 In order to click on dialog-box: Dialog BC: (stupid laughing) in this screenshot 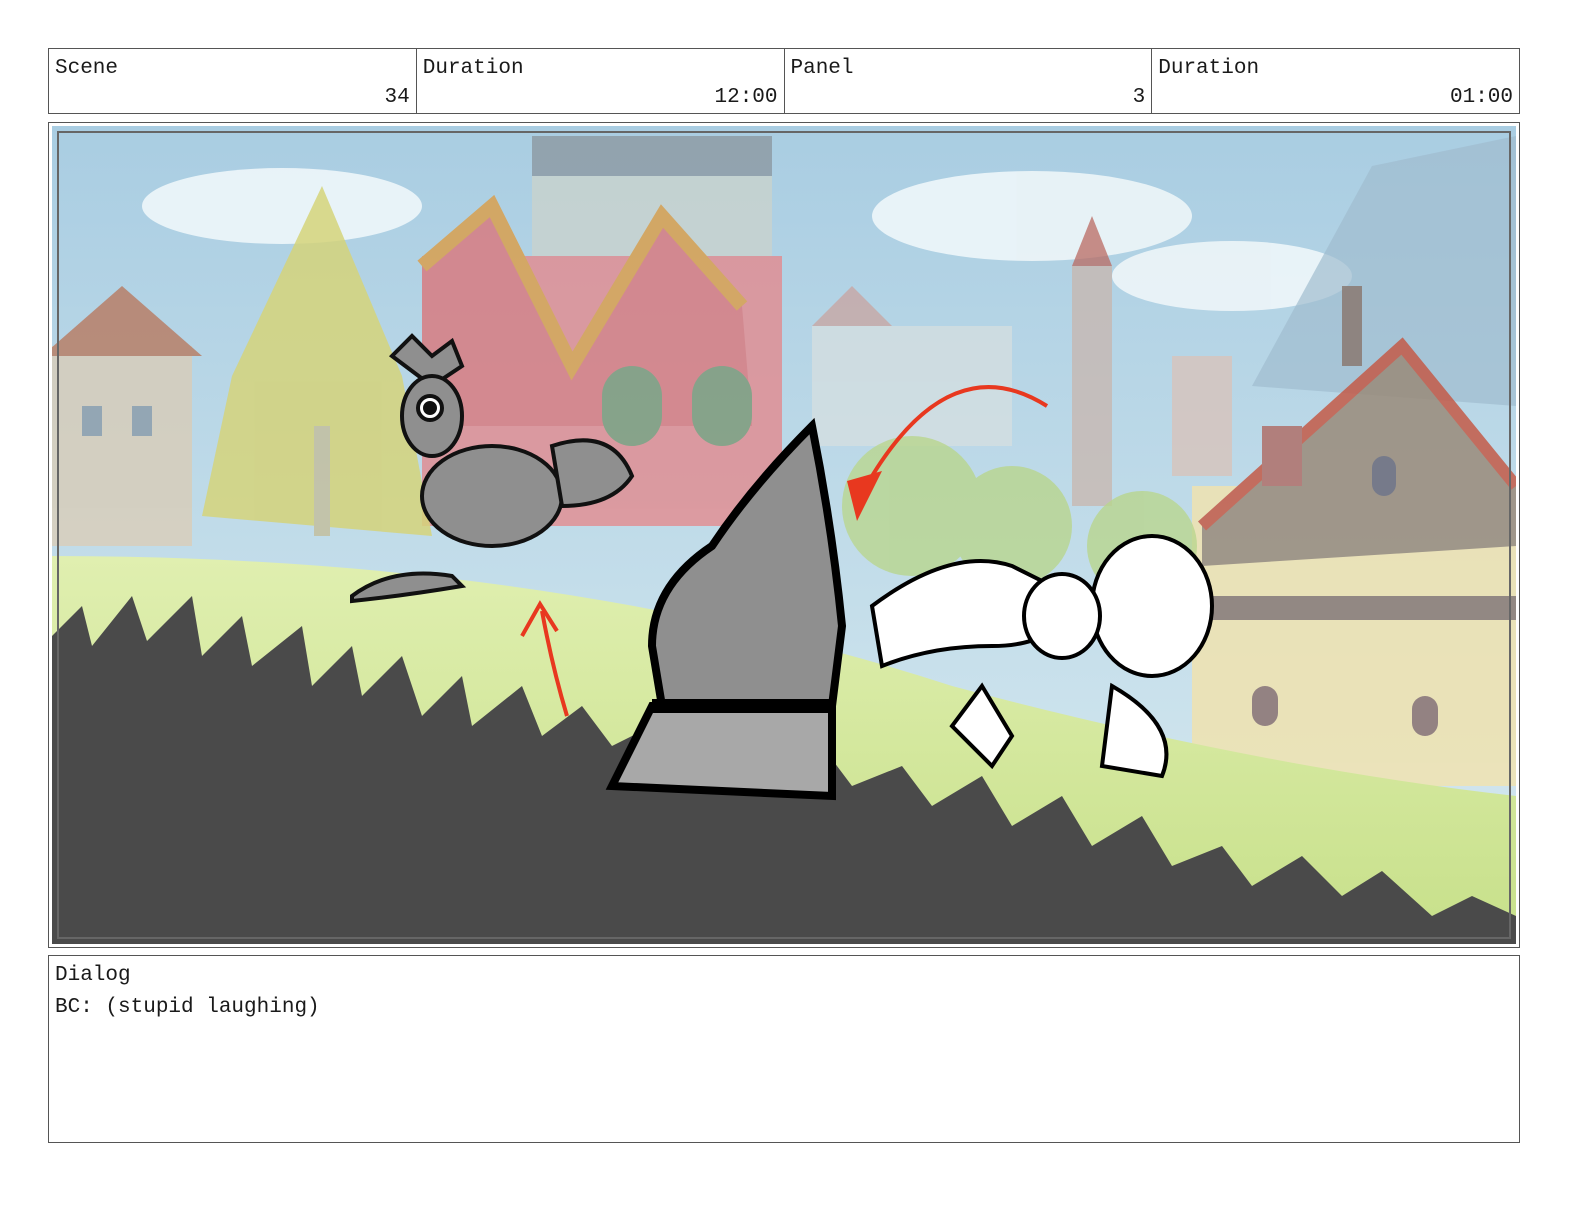, I will do `click(784, 1049)`.